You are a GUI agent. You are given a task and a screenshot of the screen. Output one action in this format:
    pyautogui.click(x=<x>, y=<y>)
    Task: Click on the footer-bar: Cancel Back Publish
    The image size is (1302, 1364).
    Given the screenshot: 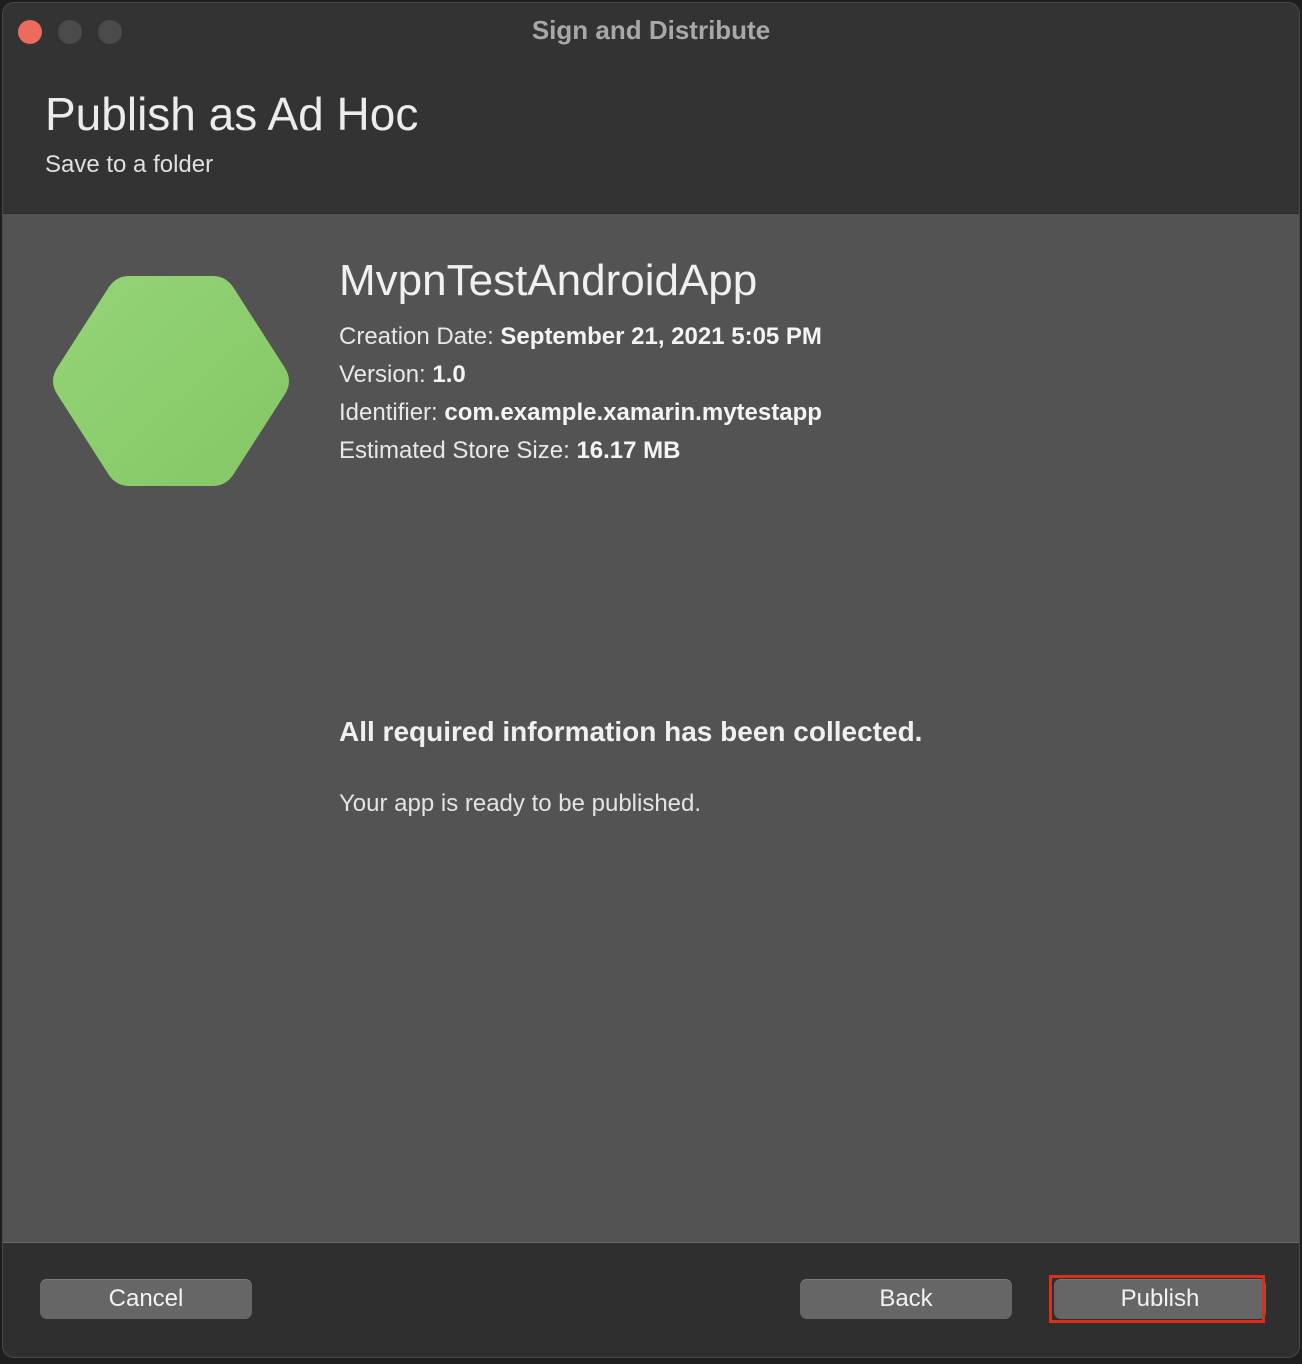 What is the action you would take?
    pyautogui.click(x=651, y=1300)
    